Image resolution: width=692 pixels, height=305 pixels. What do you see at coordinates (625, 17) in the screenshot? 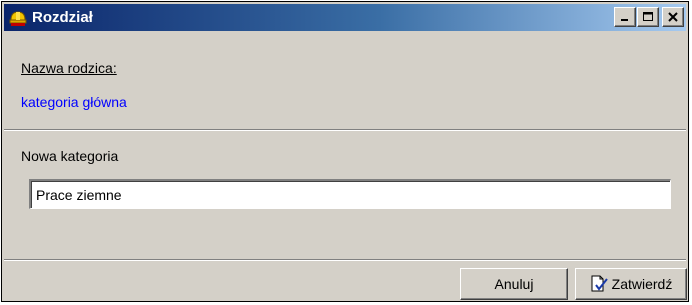
I see `minimize-button` at bounding box center [625, 17].